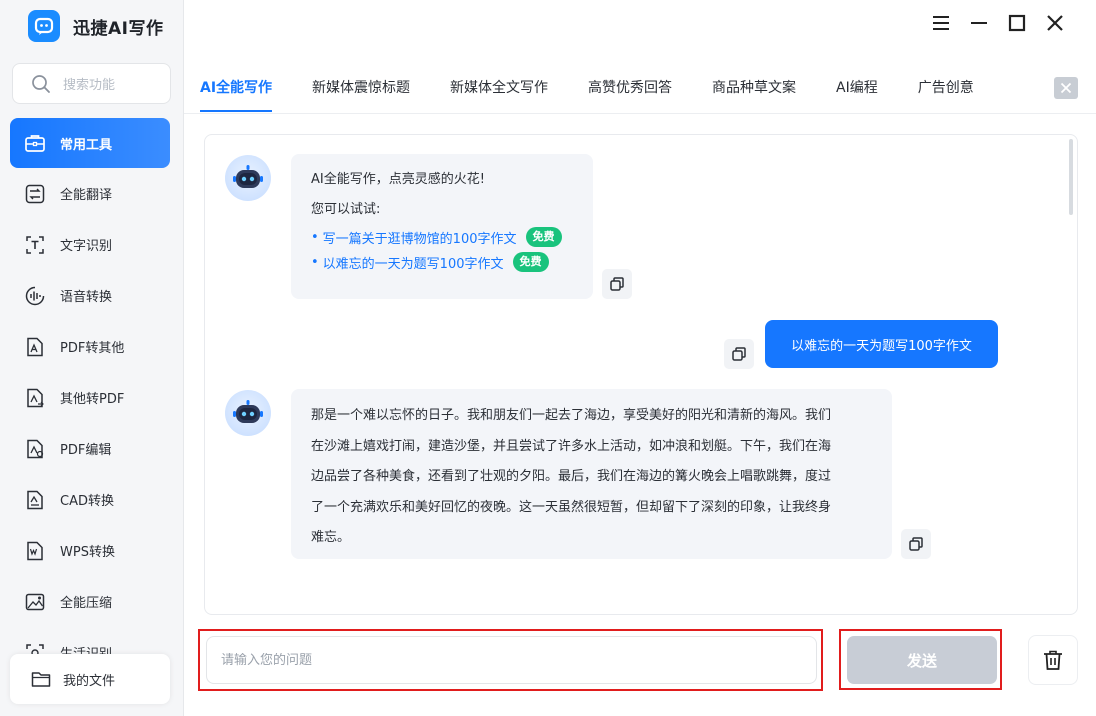  I want to click on chat-scrollbar, so click(1071, 177).